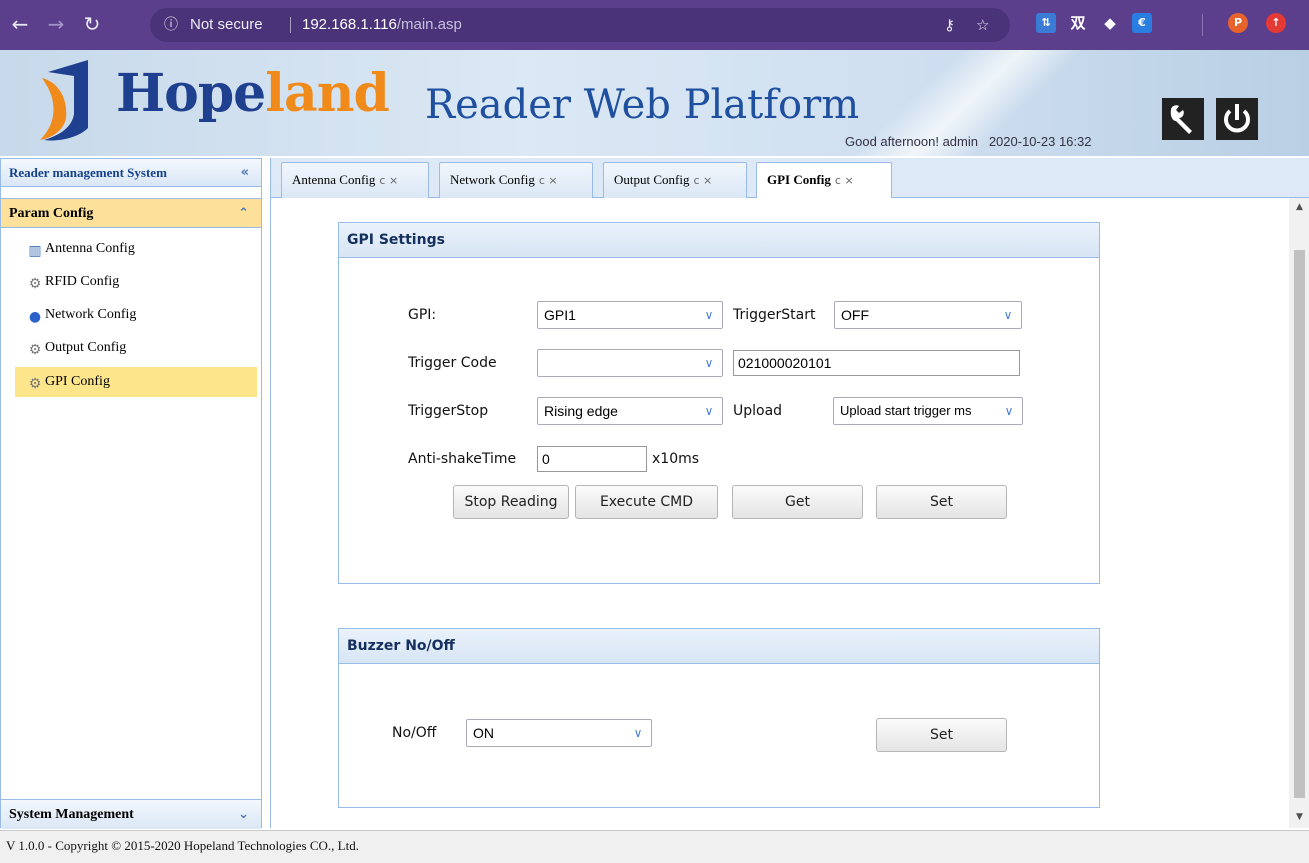  Describe the element at coordinates (758, 411) in the screenshot. I see `upload-label: Upload` at that location.